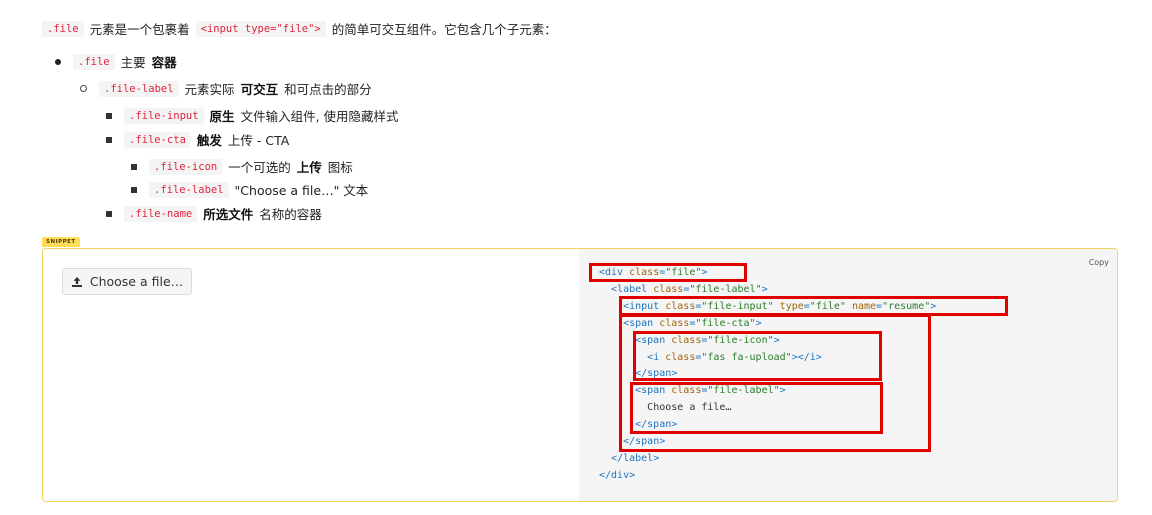 The height and width of the screenshot is (515, 1152). Describe the element at coordinates (214, 213) in the screenshot. I see `list-item: .file-name 所选文件 名称的容器` at that location.